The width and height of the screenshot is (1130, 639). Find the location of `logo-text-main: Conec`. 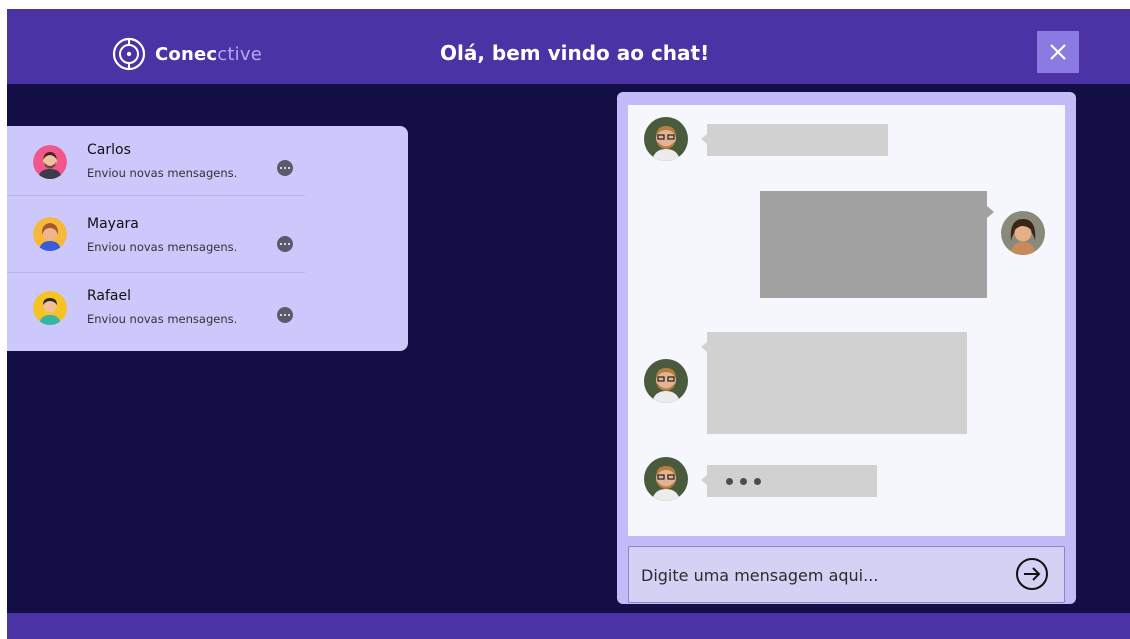

logo-text-main: Conec is located at coordinates (186, 54).